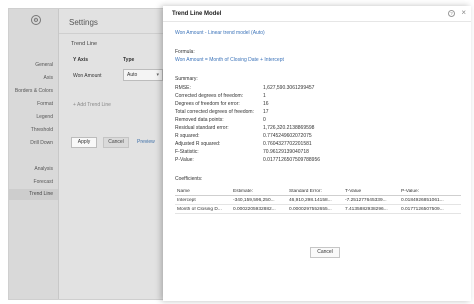 The image size is (474, 304). Describe the element at coordinates (132, 75) in the screenshot. I see `type-select-value: Auto` at that location.